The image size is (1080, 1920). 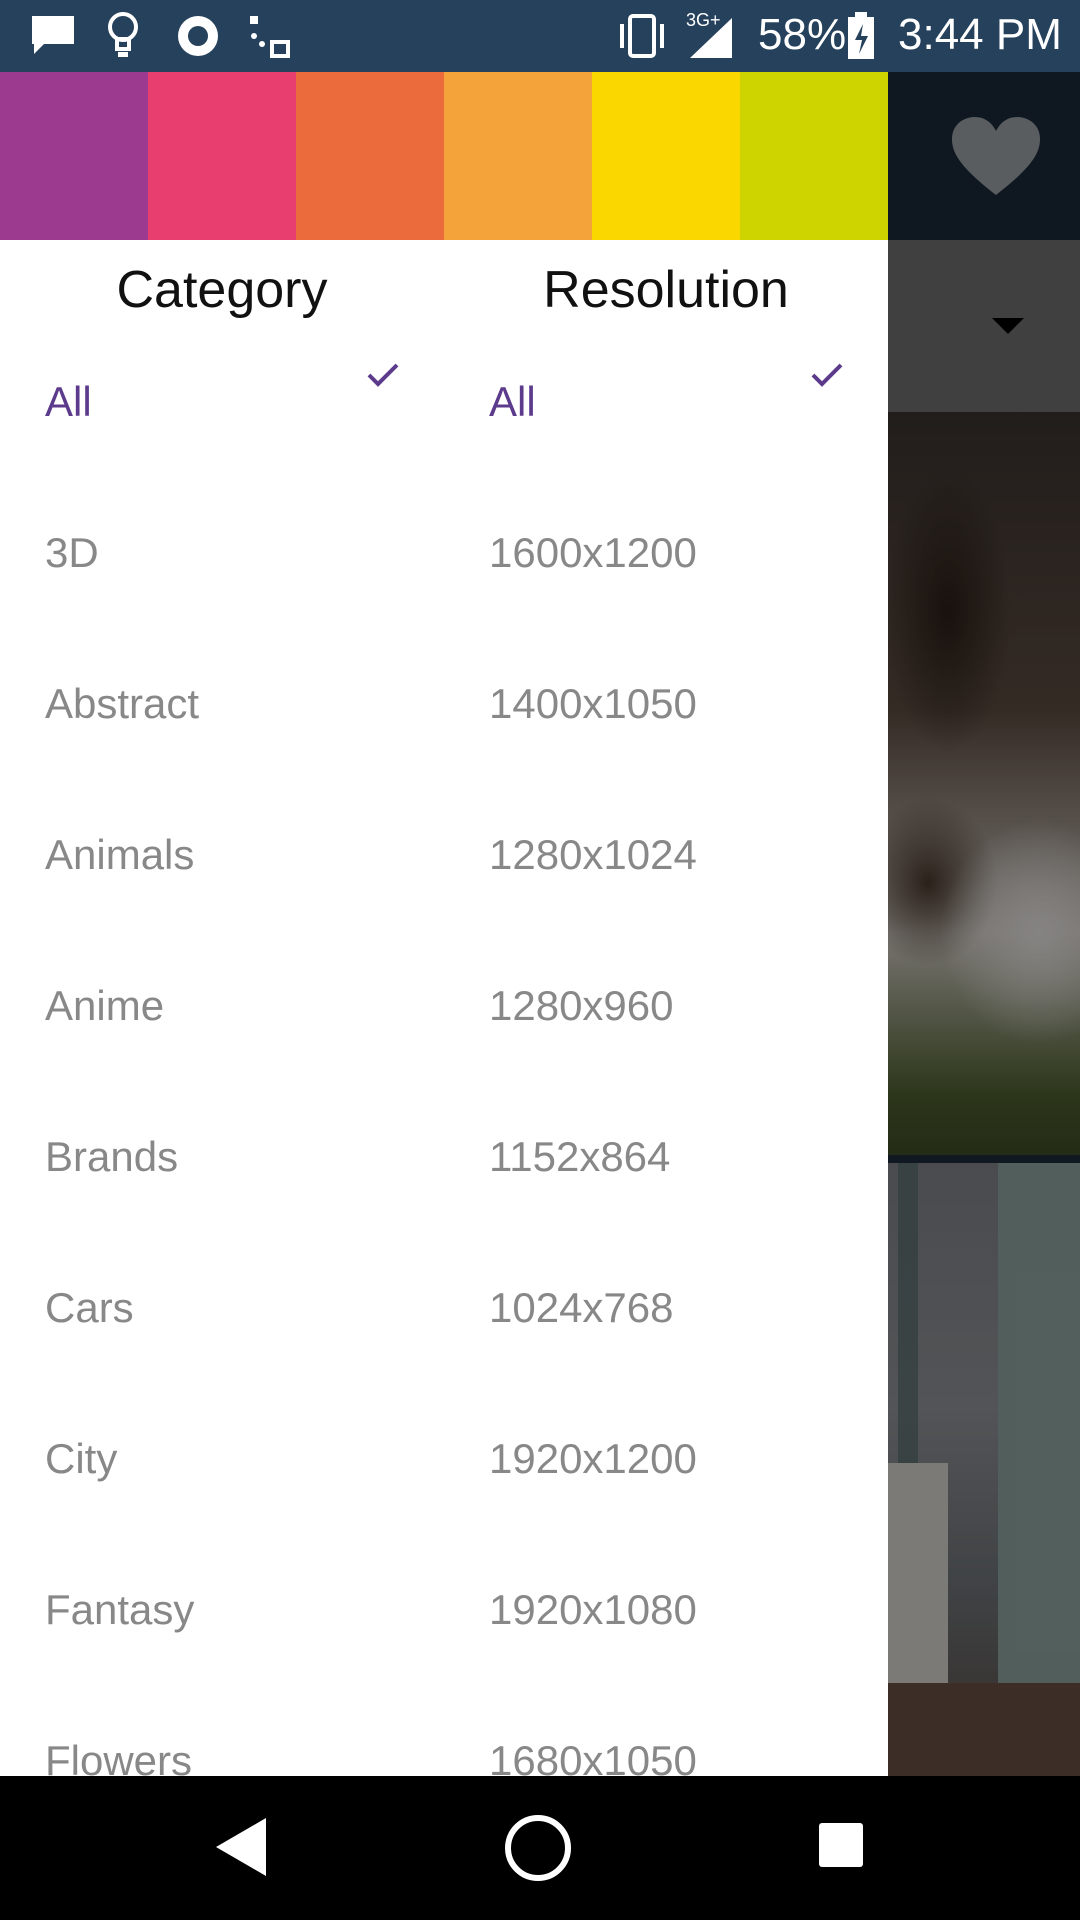 I want to click on resolution-option-label: 1024x768, so click(x=581, y=1307).